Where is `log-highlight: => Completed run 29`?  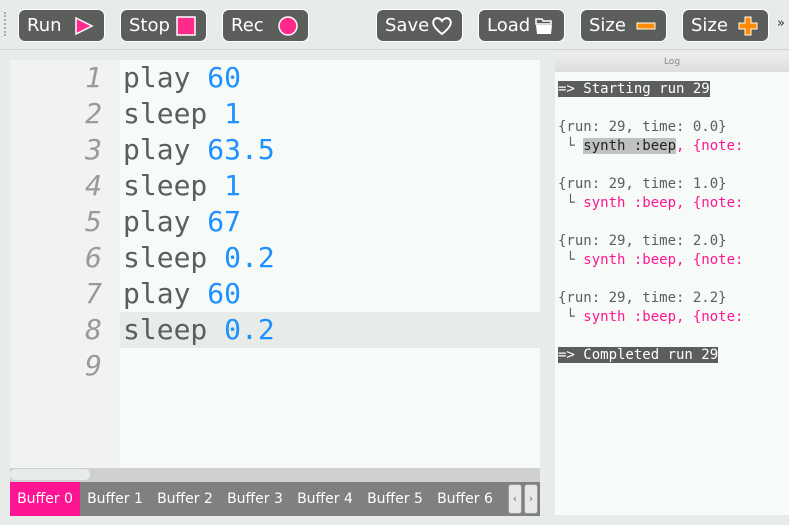 log-highlight: => Completed run 29 is located at coordinates (638, 355).